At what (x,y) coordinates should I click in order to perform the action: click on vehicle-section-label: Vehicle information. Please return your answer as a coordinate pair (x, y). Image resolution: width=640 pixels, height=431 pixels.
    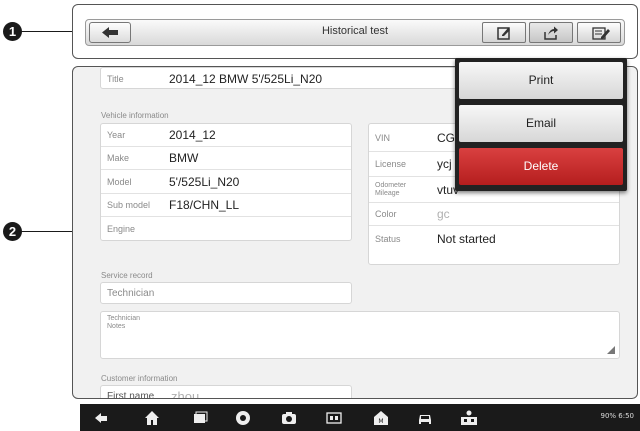
    Looking at the image, I should click on (135, 115).